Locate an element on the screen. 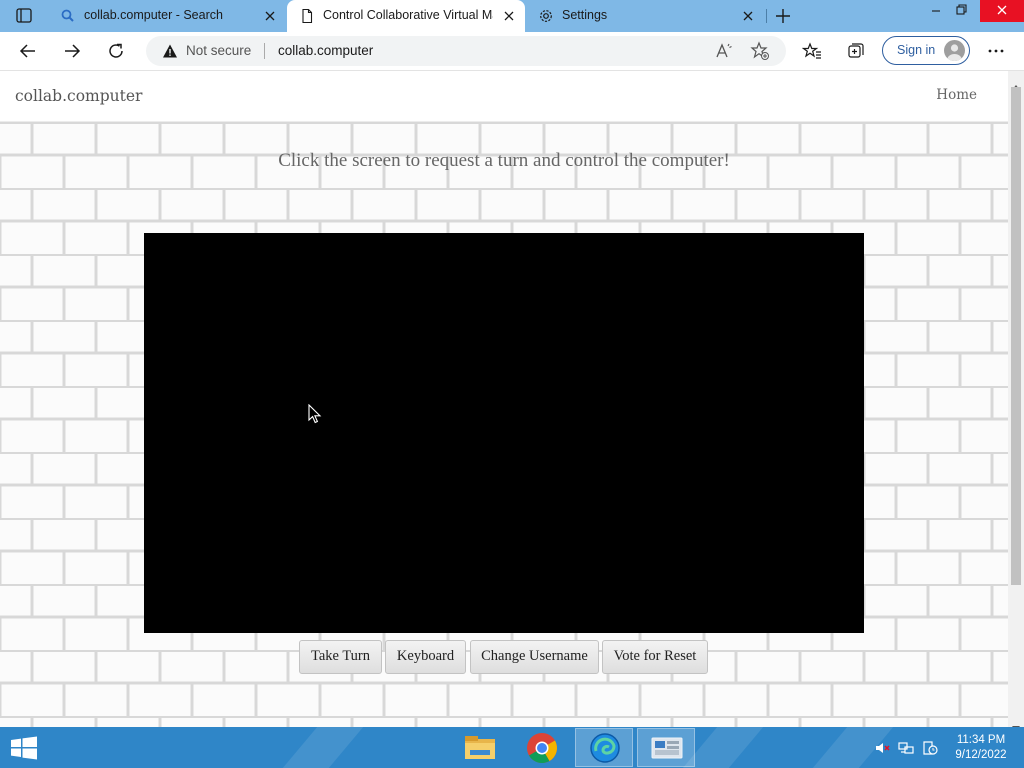 Image resolution: width=1024 pixels, height=768 pixels. url-text: collab.computer is located at coordinates (325, 50).